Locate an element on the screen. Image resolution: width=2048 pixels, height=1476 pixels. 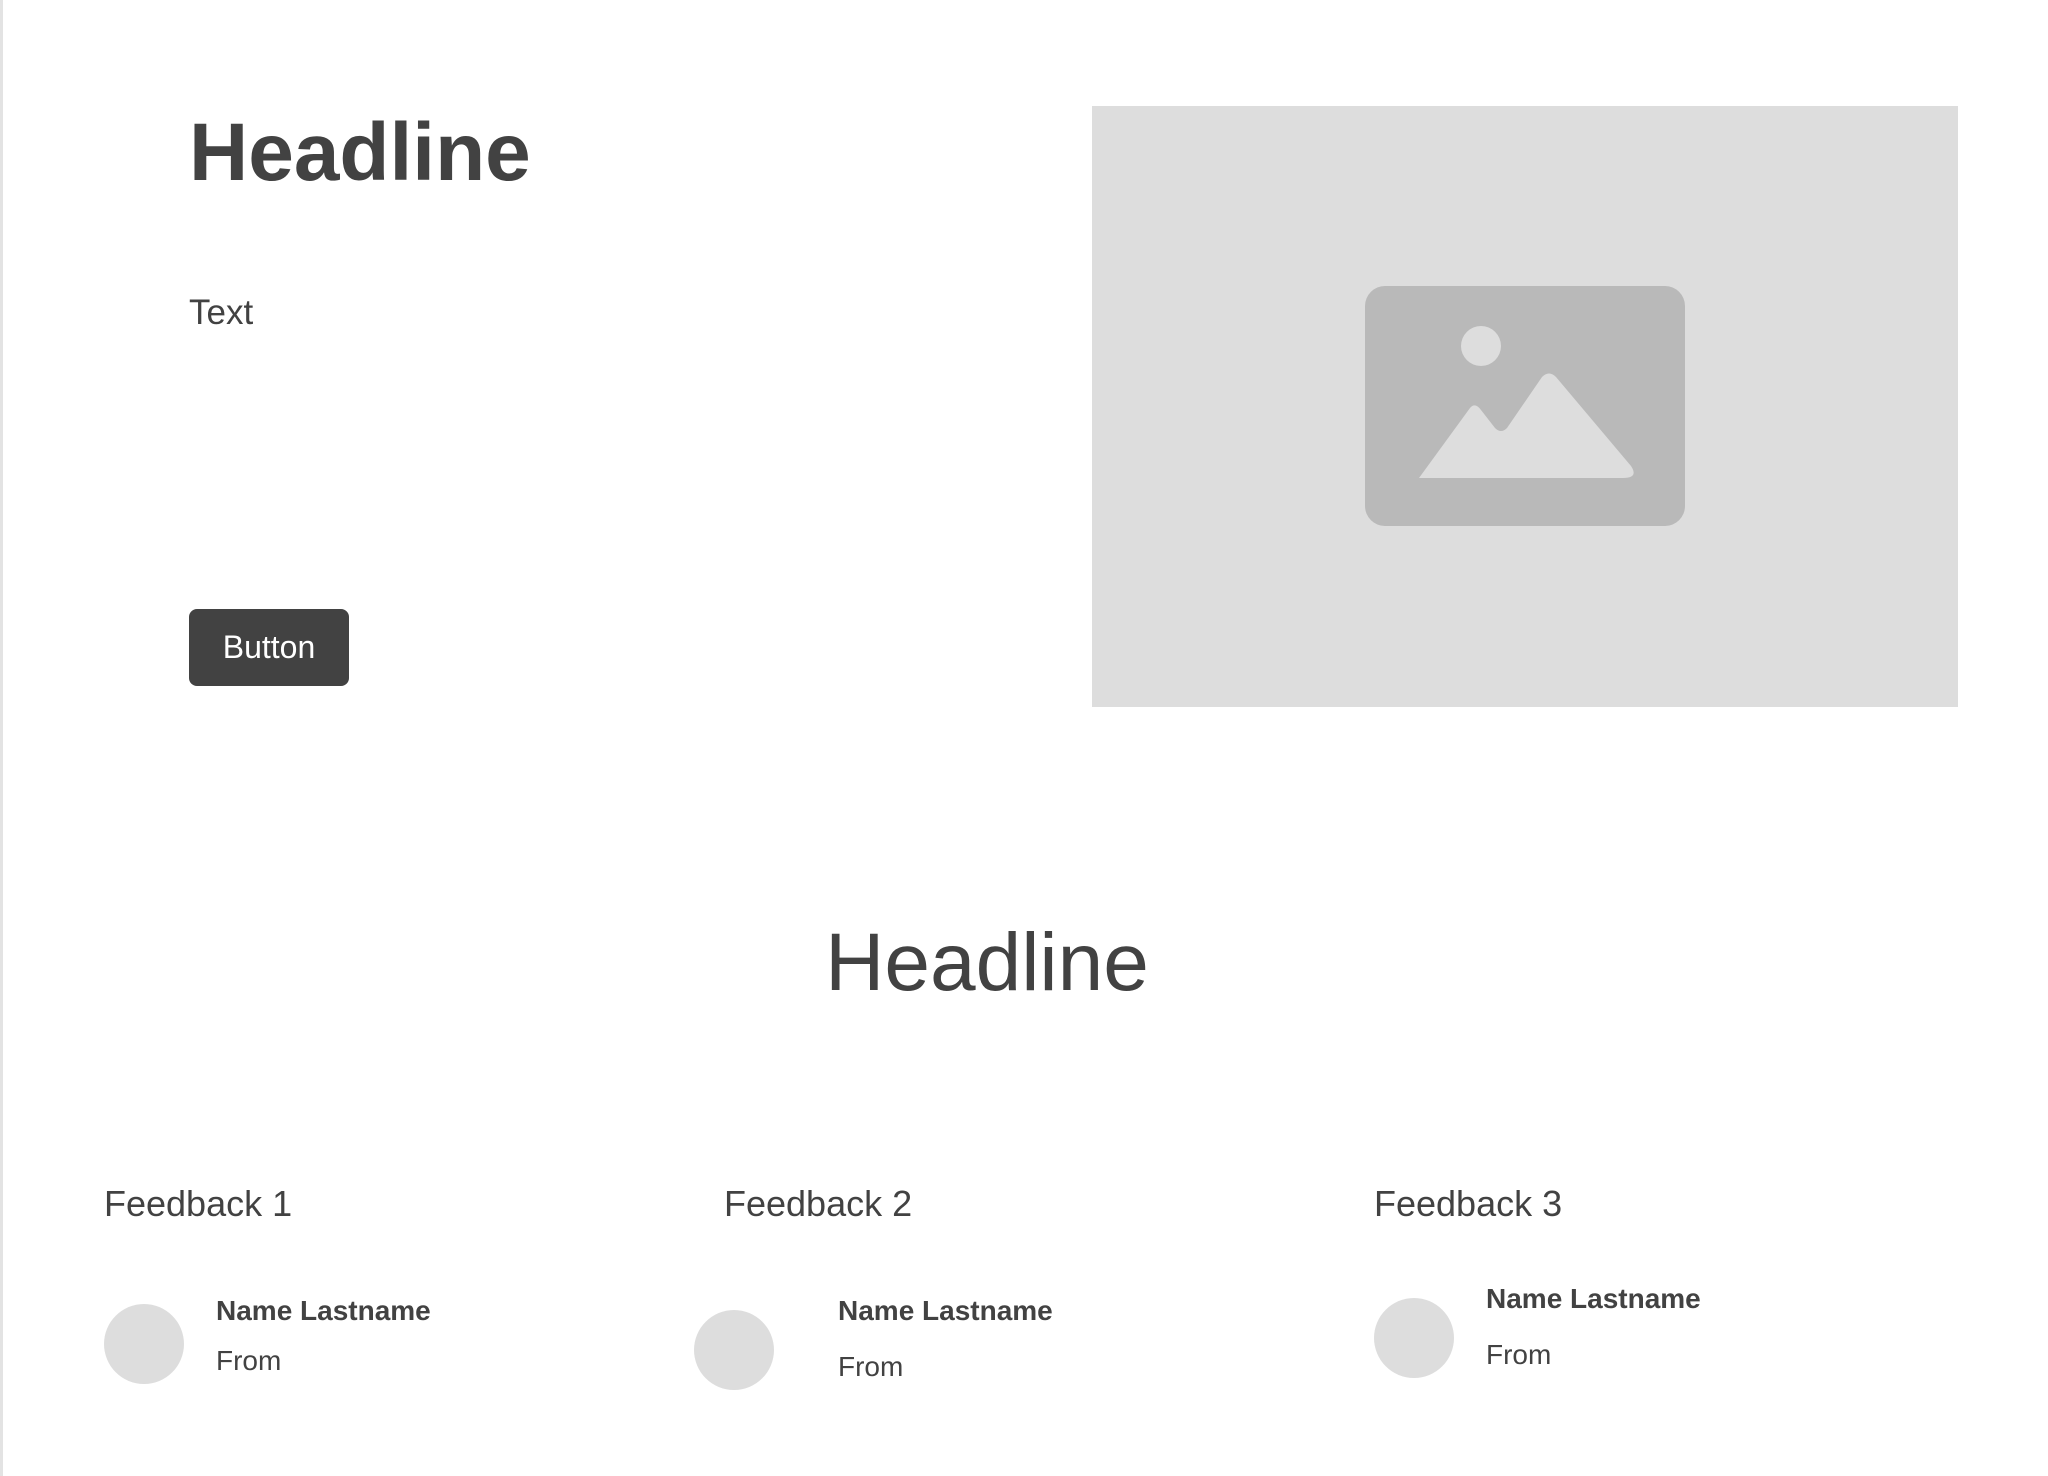
hero-headline: Headline is located at coordinates (360, 152).